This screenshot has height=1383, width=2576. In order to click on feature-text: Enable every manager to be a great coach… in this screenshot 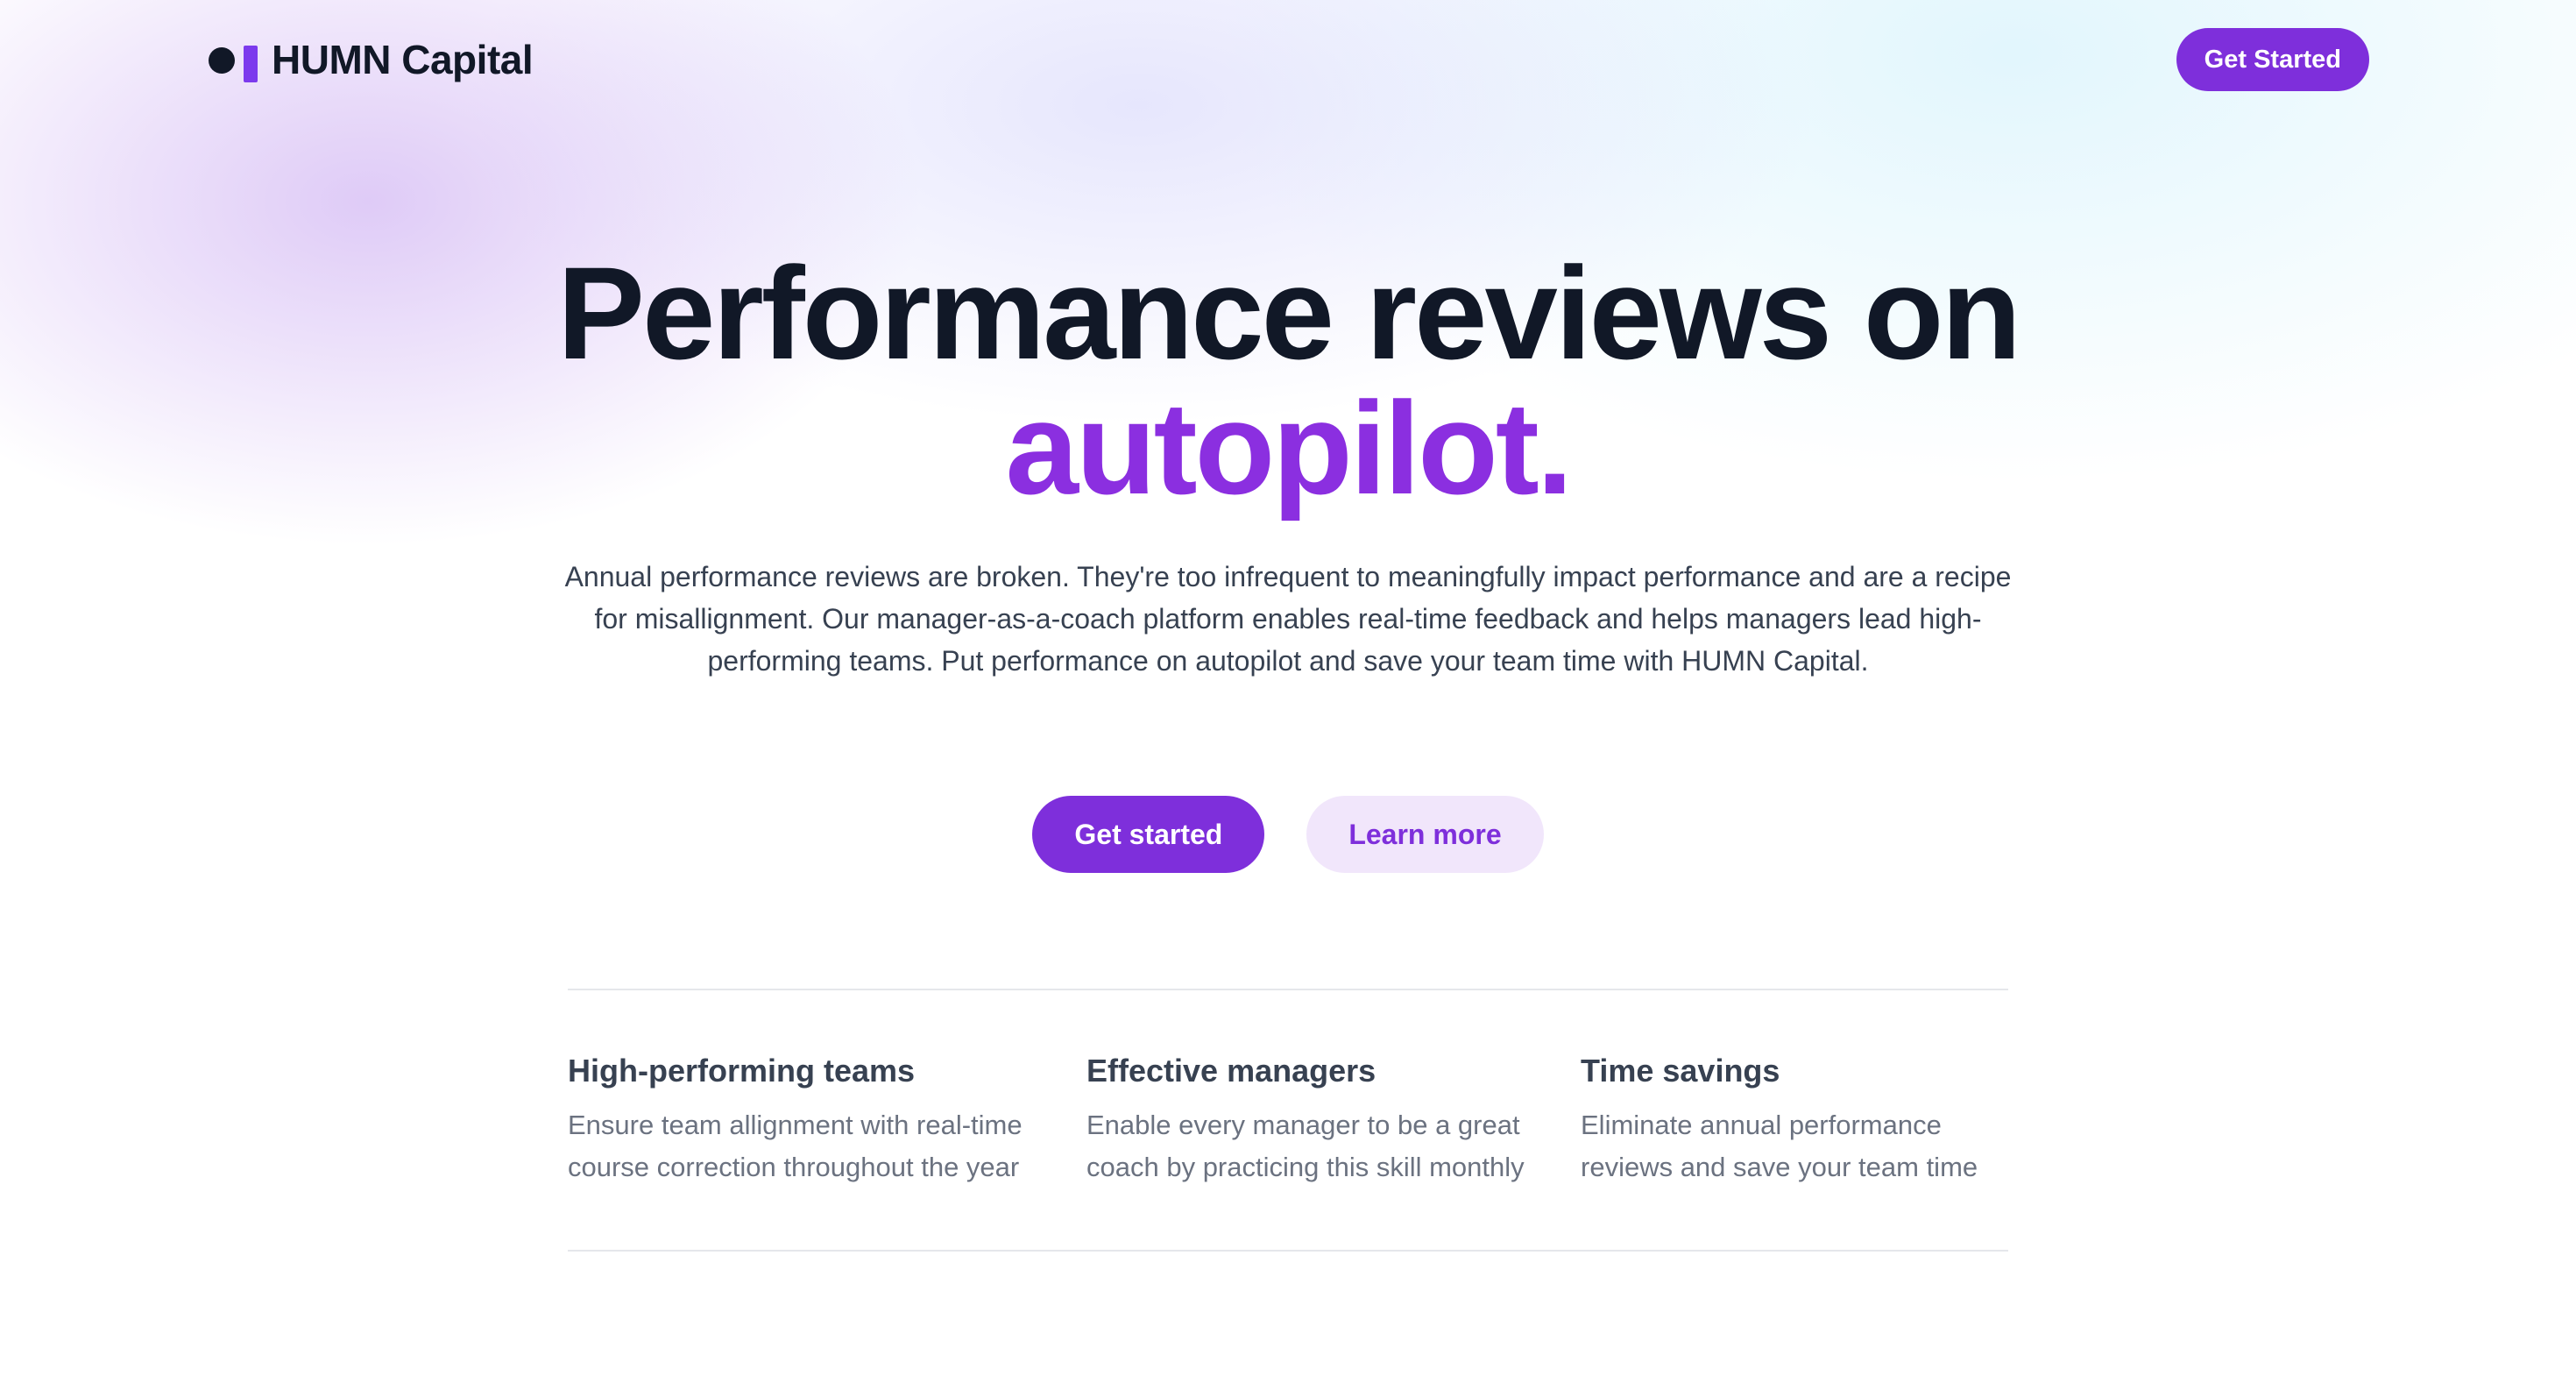, I will do `click(1305, 1146)`.